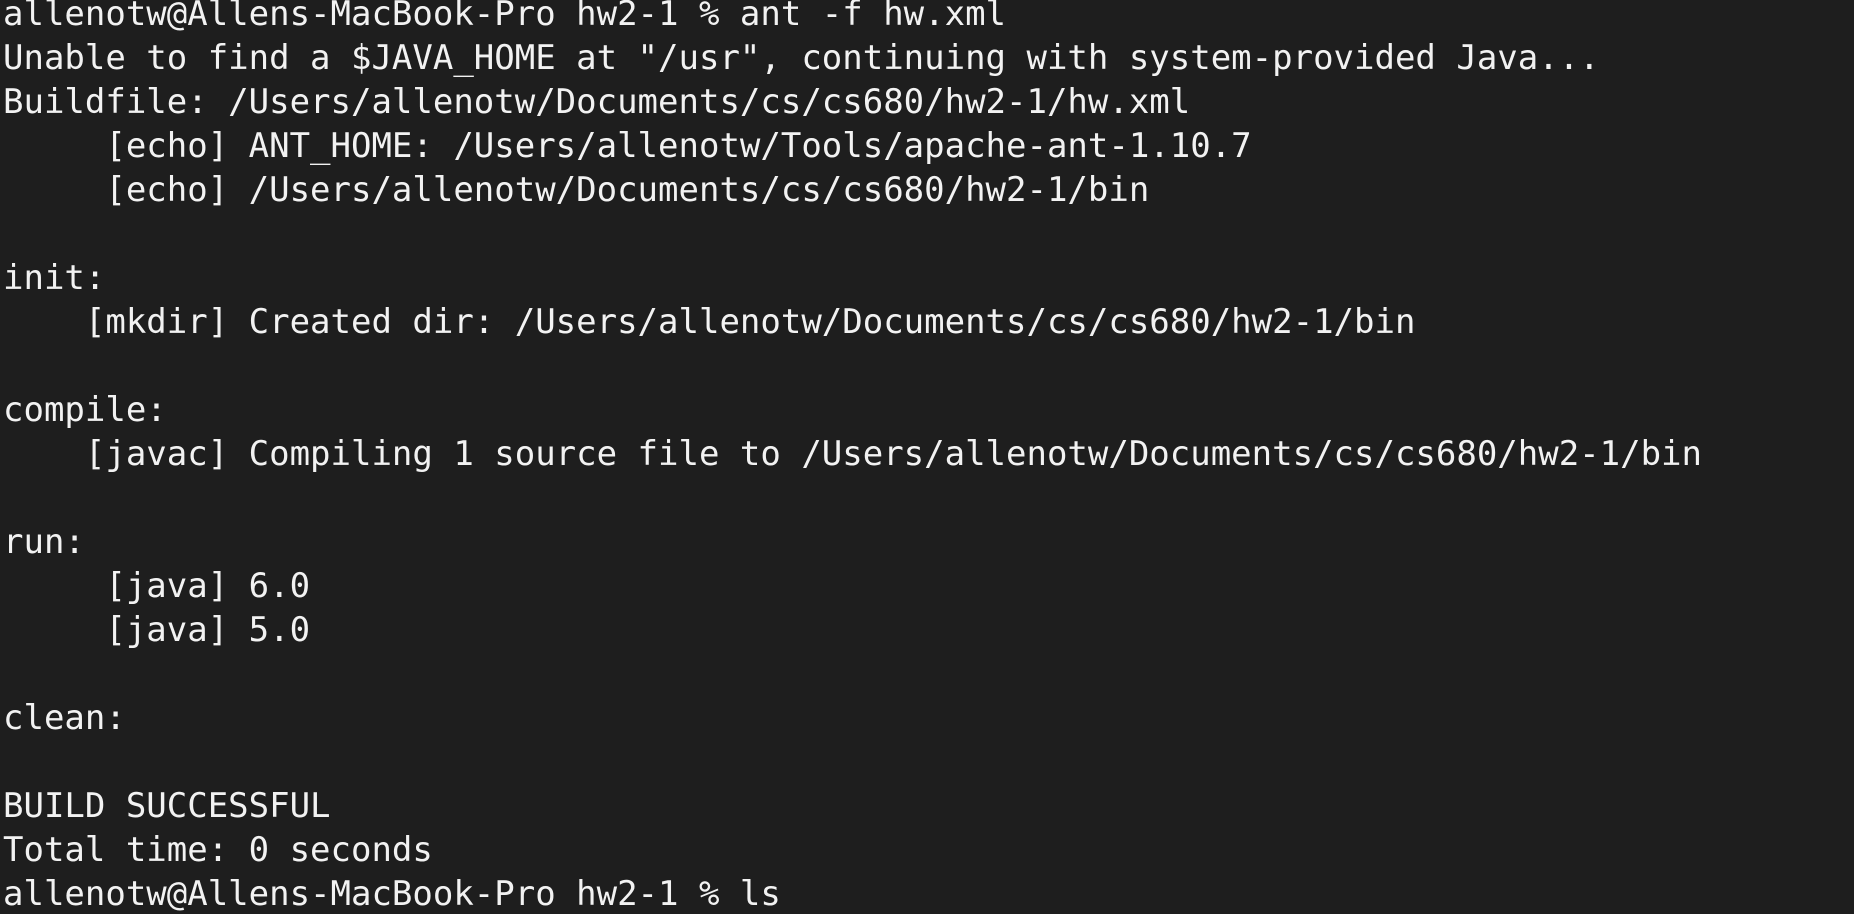 Image resolution: width=1854 pixels, height=914 pixels. What do you see at coordinates (54, 278) in the screenshot?
I see `target-init: init:` at bounding box center [54, 278].